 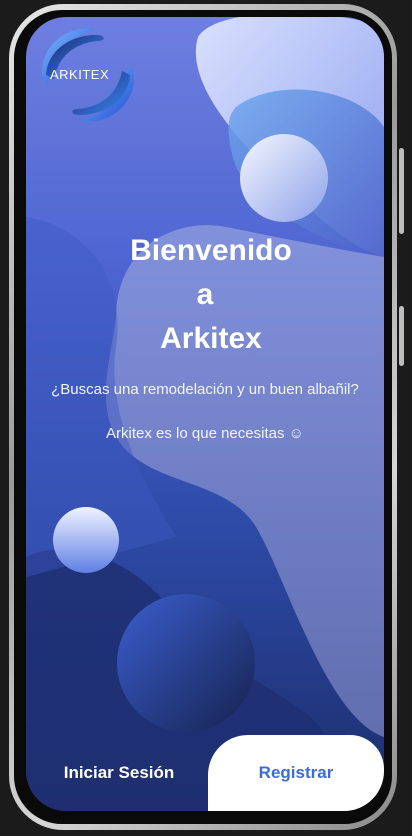 What do you see at coordinates (211, 338) in the screenshot?
I see `title-line-3: Arkitex` at bounding box center [211, 338].